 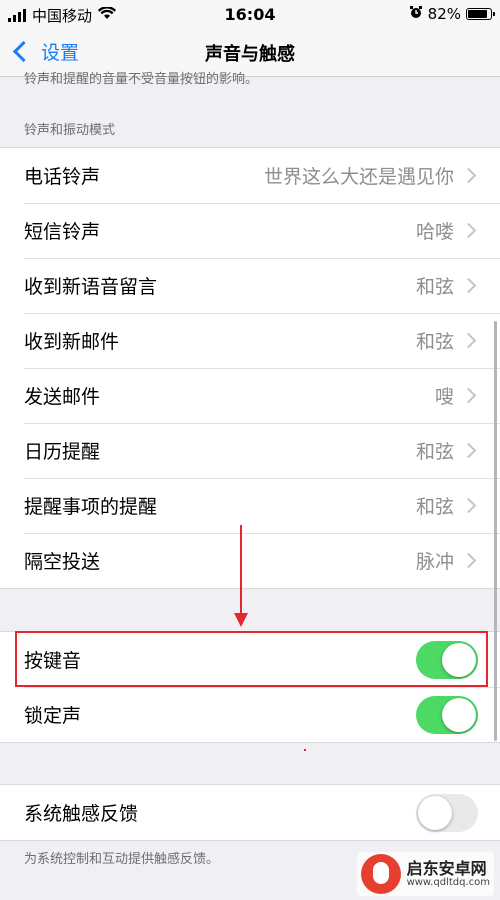 I want to click on row-value: 脉冲, so click(x=434, y=562).